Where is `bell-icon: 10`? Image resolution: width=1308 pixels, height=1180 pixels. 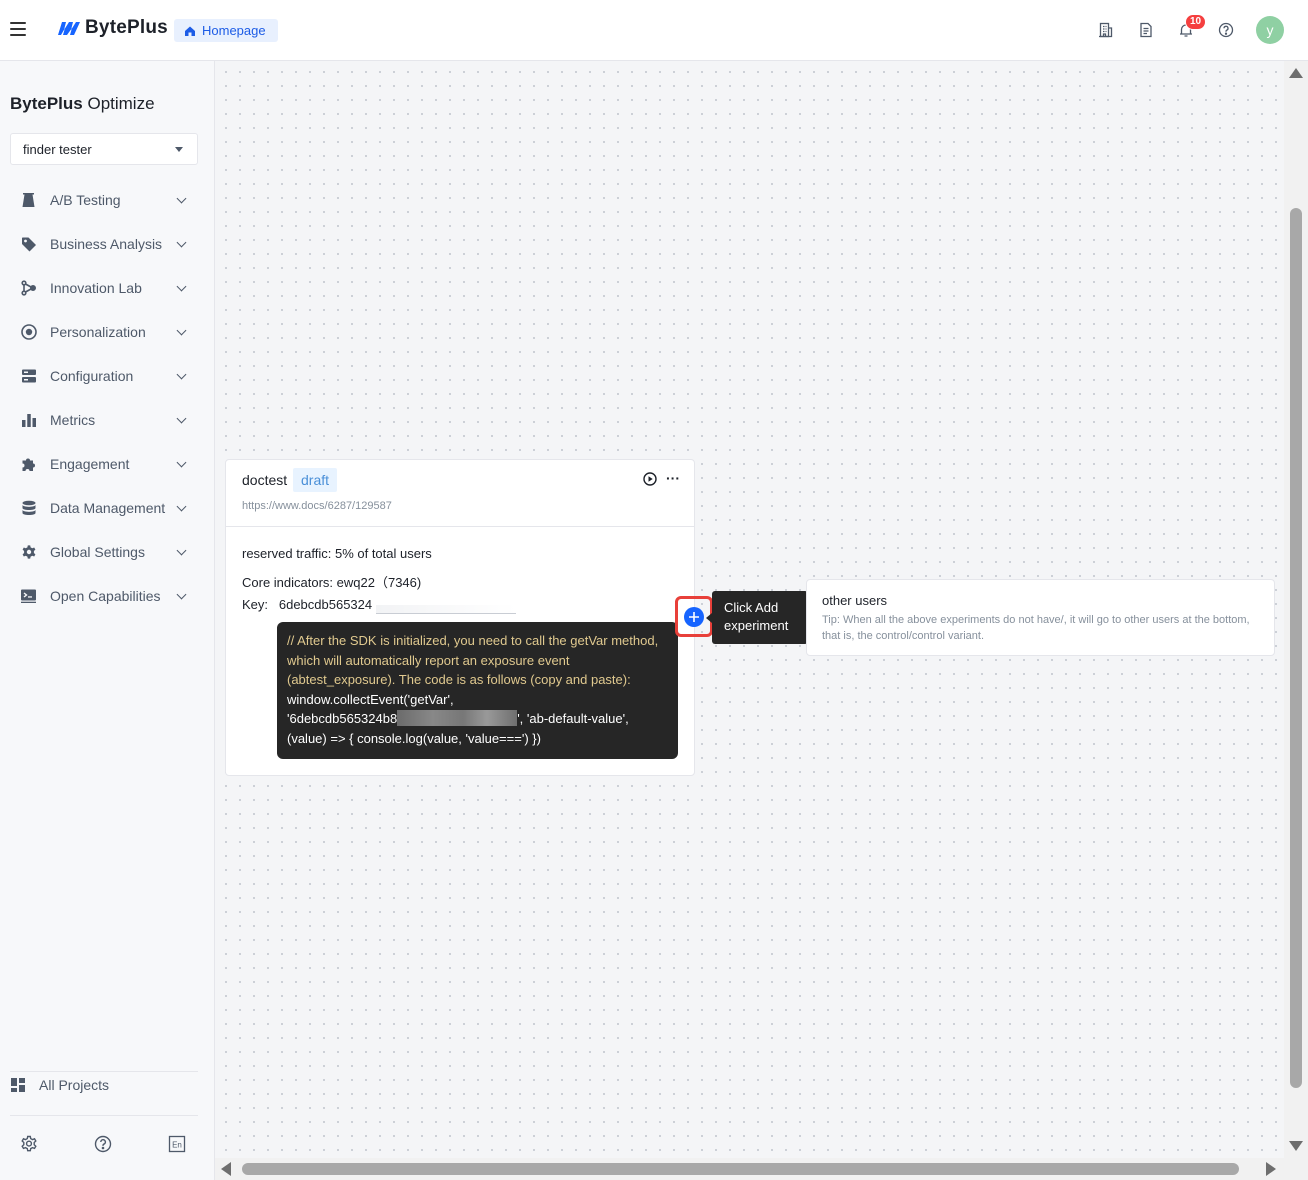 bell-icon: 10 is located at coordinates (1191, 27).